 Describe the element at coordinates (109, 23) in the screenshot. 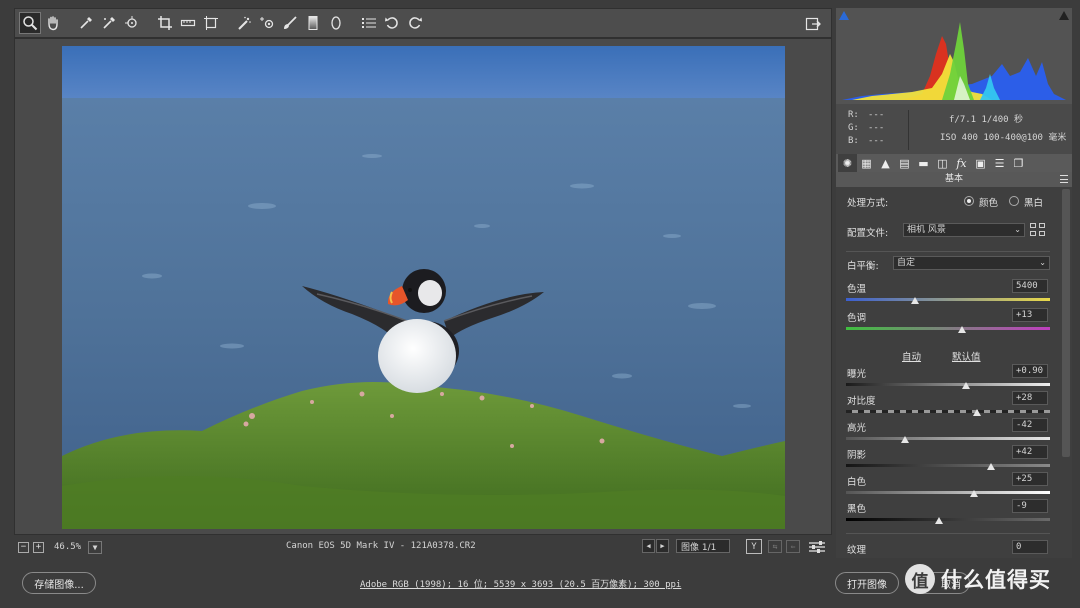

I see `color-sampler-tool-icon` at that location.